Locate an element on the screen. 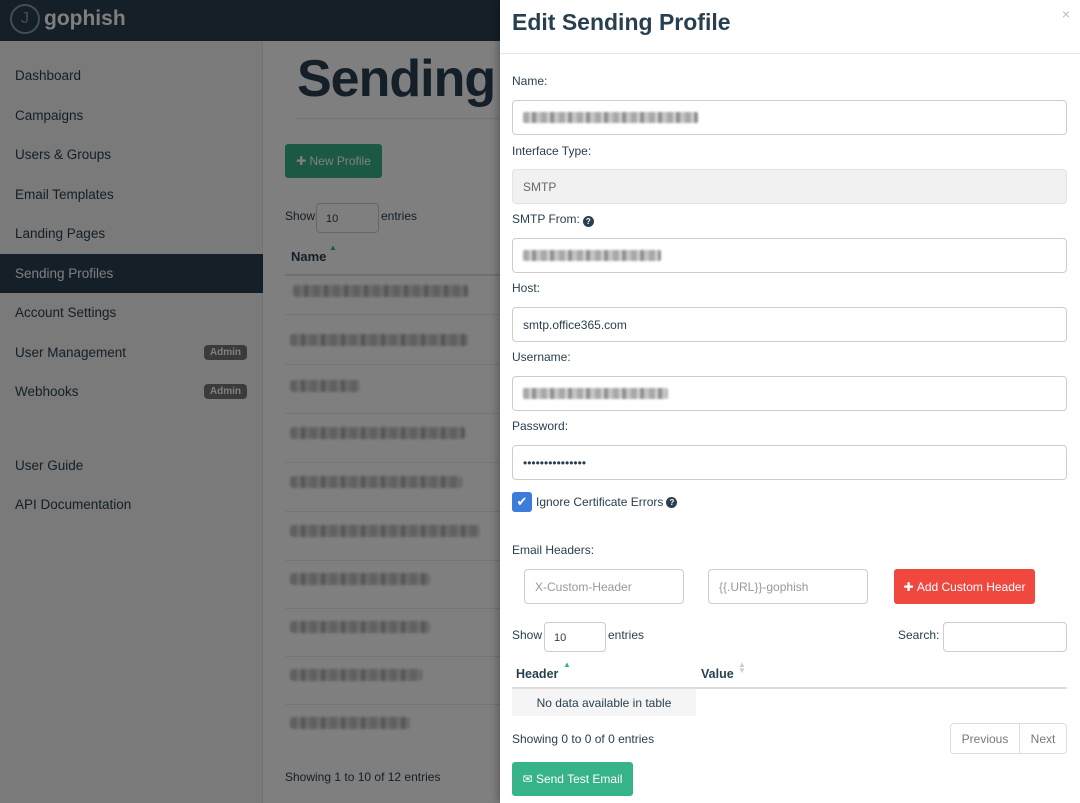 This screenshot has width=1080, height=803. ignore-certificate-errors: ✔ Ignore Certificate Errors ? is located at coordinates (595, 502).